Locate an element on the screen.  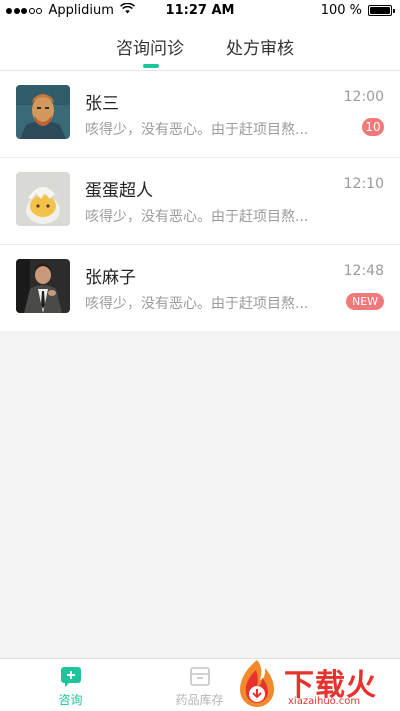
watermark-logo: 下载火 xiazaihuo.com is located at coordinates (315, 683).